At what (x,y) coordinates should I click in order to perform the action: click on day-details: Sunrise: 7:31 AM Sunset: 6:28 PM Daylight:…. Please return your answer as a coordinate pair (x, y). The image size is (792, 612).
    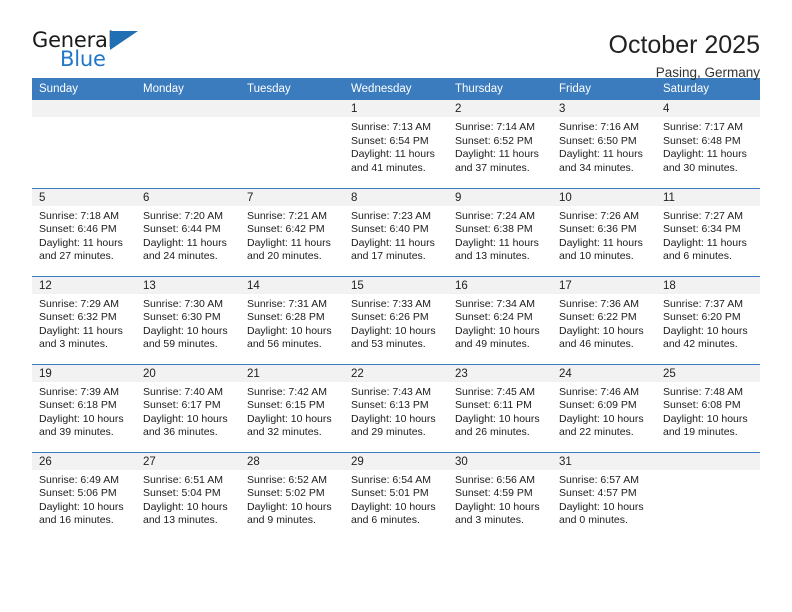
    Looking at the image, I should click on (292, 323).